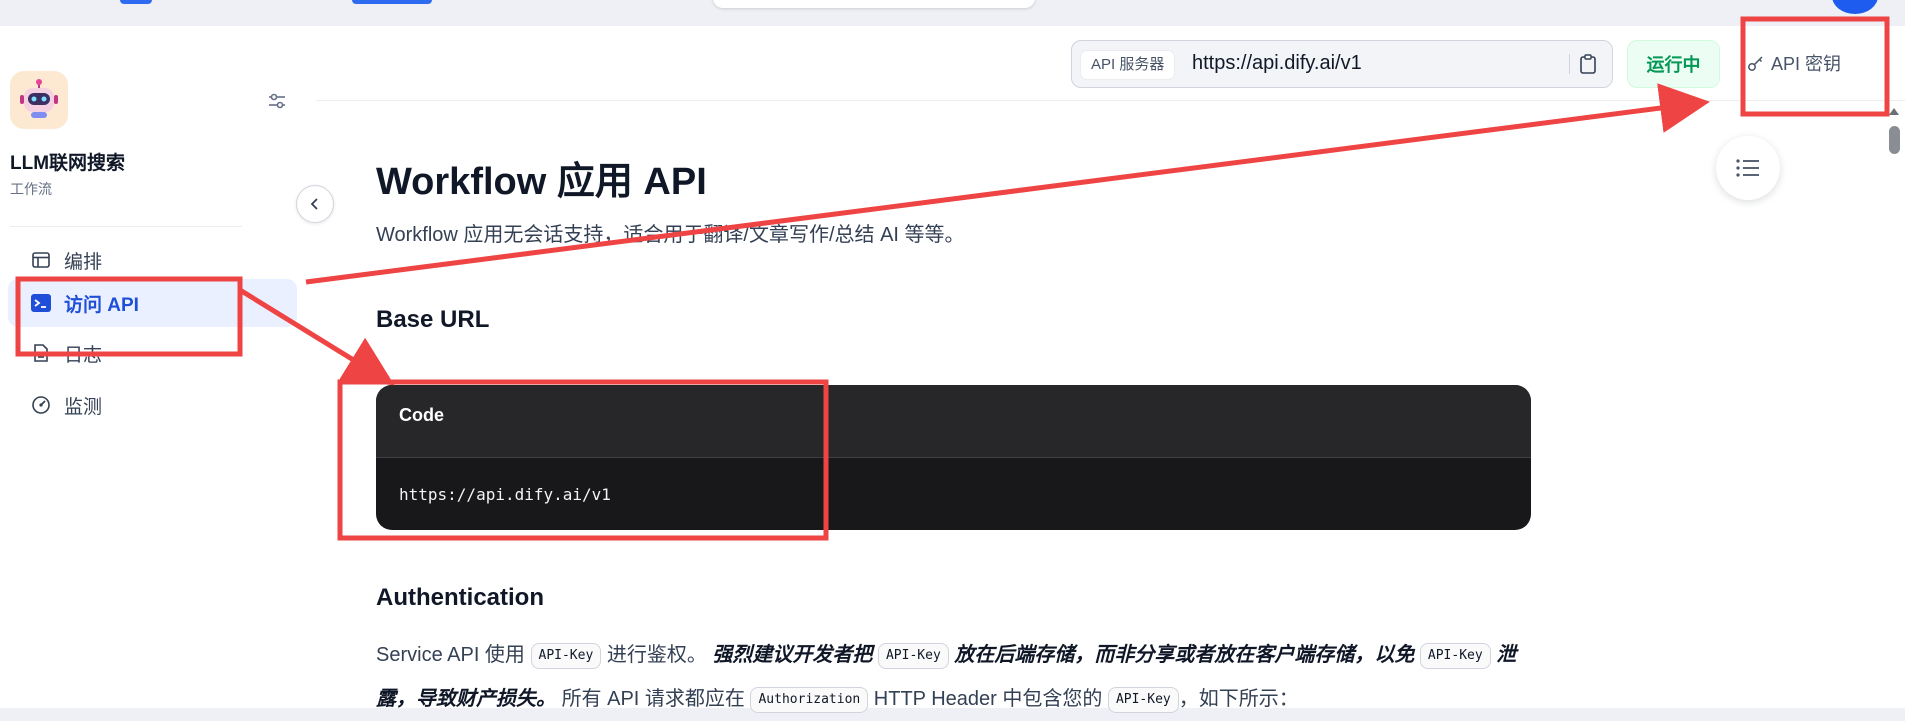 The height and width of the screenshot is (721, 1905). What do you see at coordinates (41, 260) in the screenshot?
I see `layout-icon` at bounding box center [41, 260].